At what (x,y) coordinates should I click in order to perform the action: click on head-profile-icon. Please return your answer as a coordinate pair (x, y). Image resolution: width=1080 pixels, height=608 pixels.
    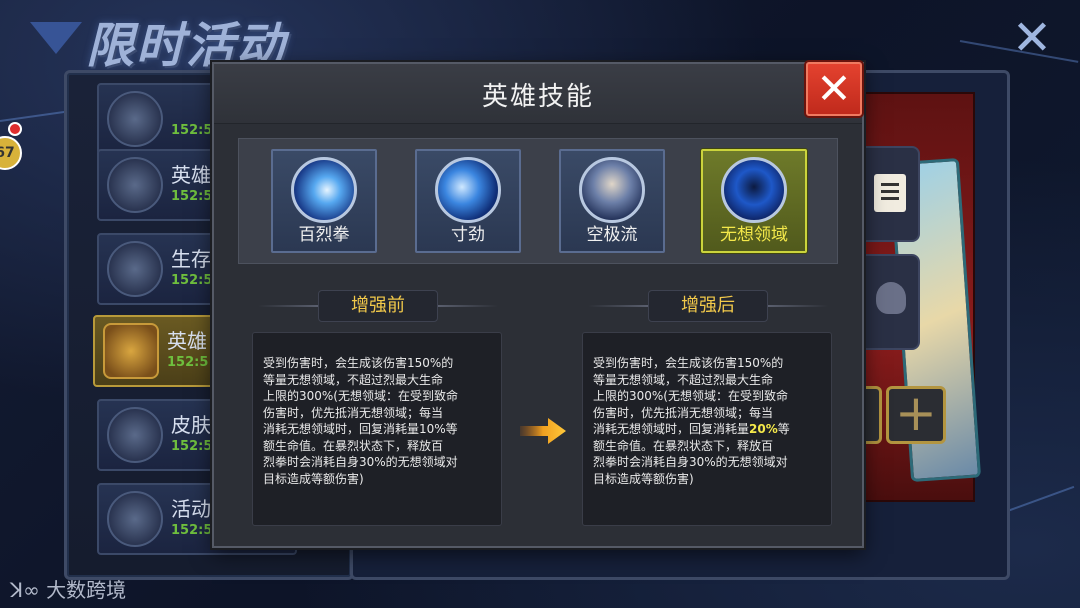
    Looking at the image, I should click on (891, 298).